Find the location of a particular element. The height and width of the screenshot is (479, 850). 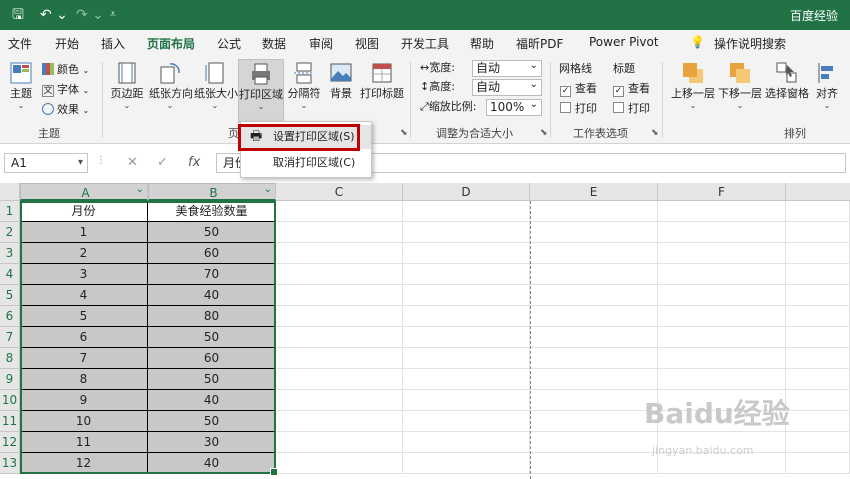

margins-button: 页边距 ⌄ is located at coordinates (127, 86).